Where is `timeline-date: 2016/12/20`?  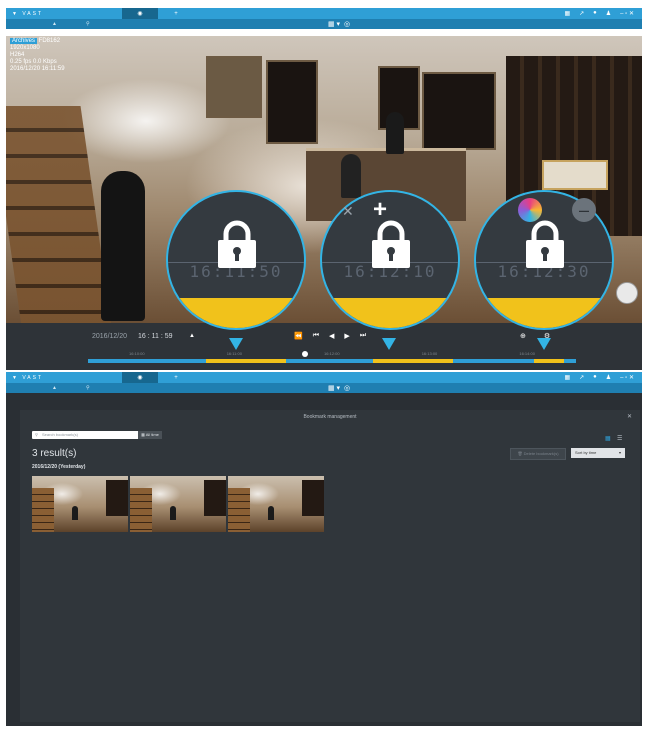
timeline-date: 2016/12/20 is located at coordinates (109, 336).